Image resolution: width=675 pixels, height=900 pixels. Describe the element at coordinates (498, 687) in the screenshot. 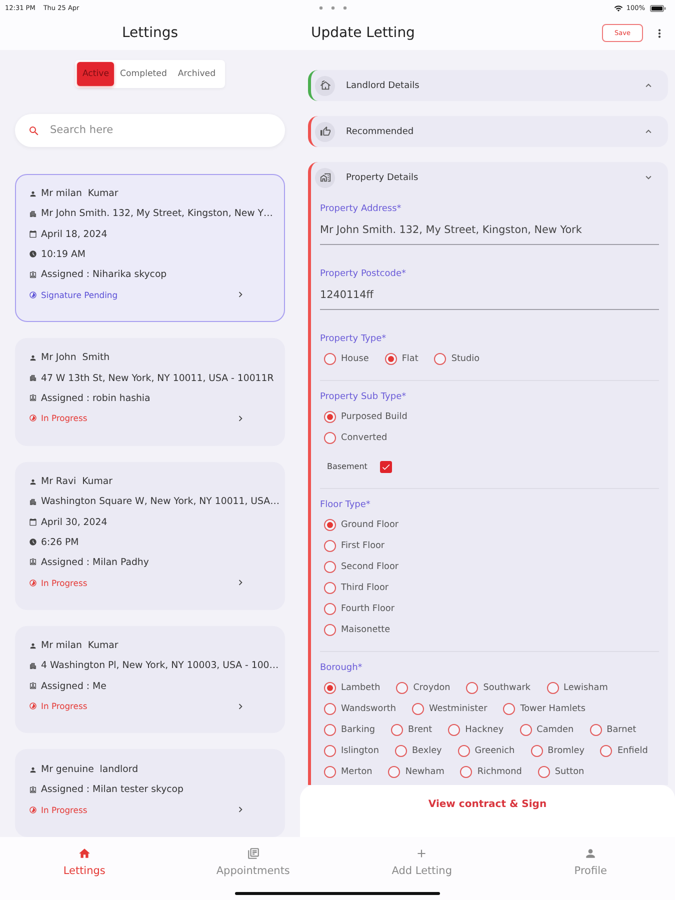

I see `radio-option: Southwark` at that location.